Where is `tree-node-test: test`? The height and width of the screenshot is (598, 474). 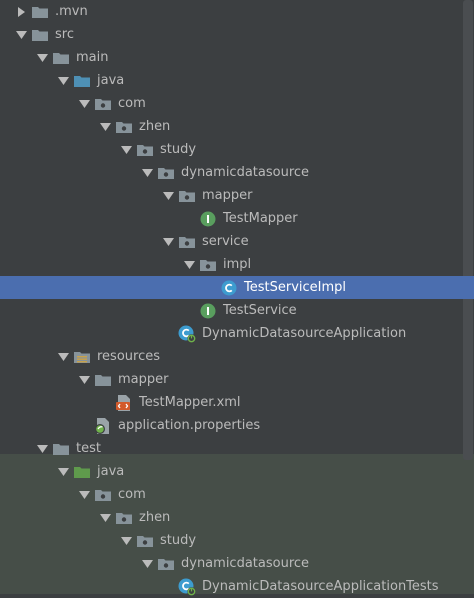
tree-node-test: test is located at coordinates (237, 448).